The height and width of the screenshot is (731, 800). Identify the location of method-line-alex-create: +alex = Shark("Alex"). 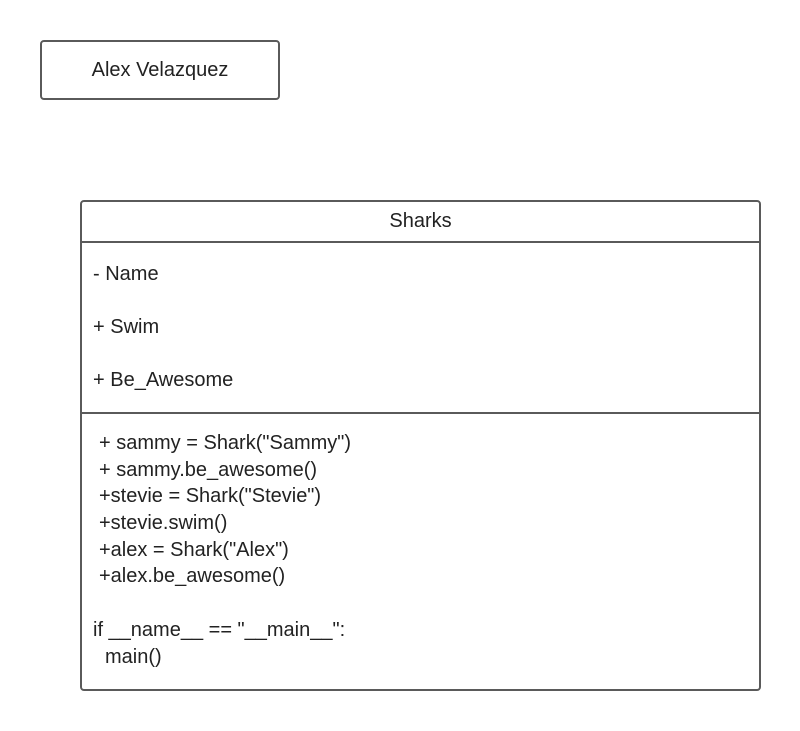
(194, 549).